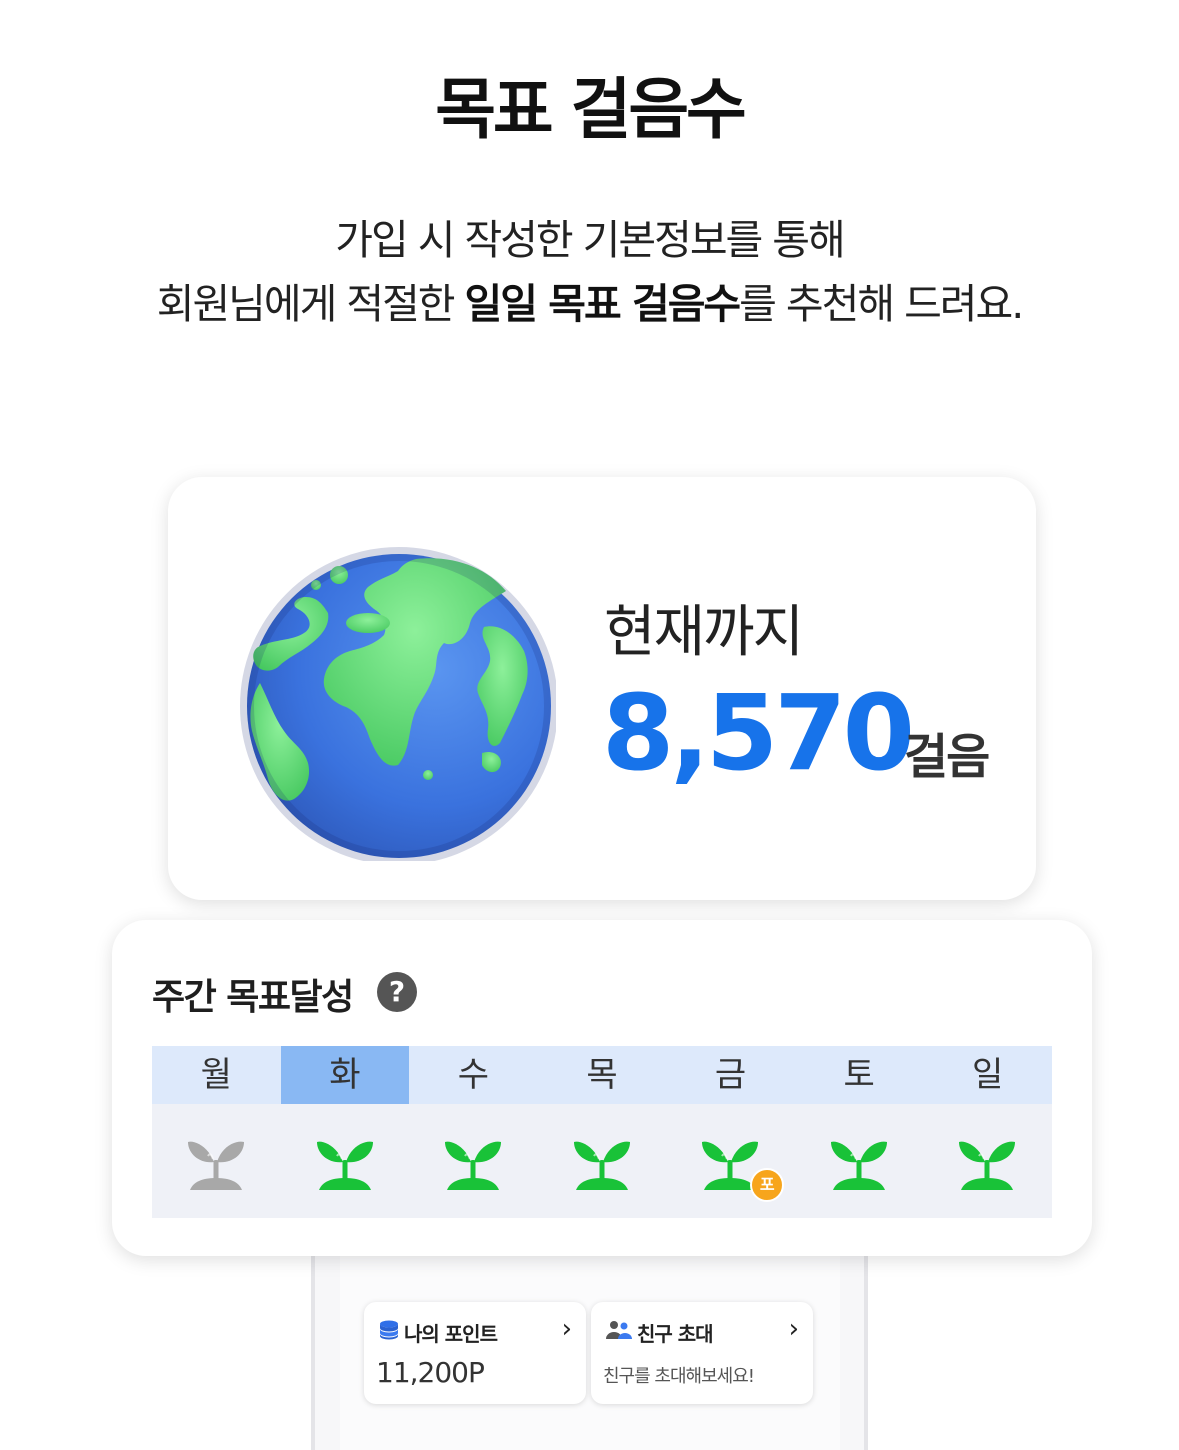 The width and height of the screenshot is (1179, 1450). I want to click on description-line-2-pre: 회원님에게 적절한, so click(310, 304).